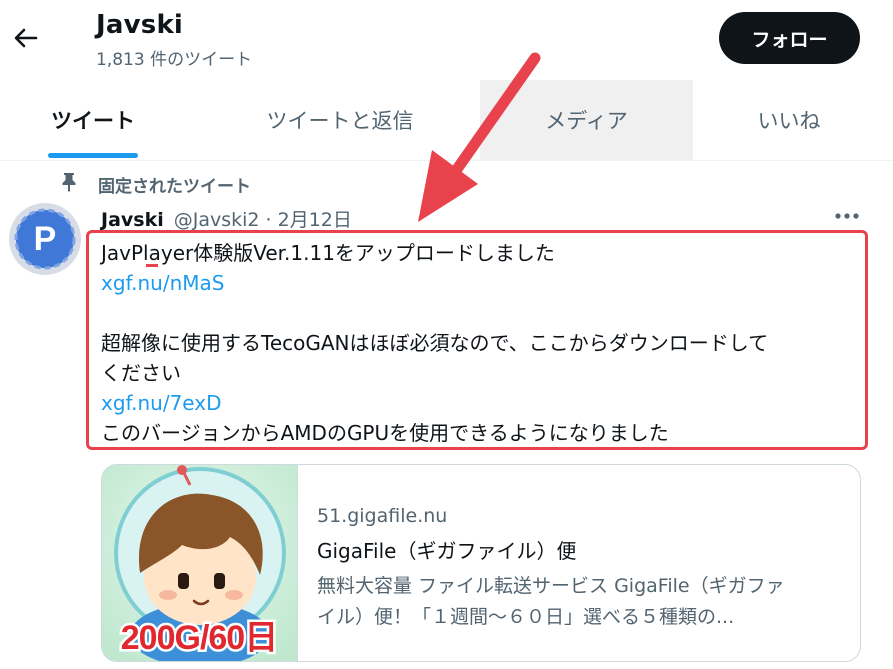 This screenshot has height=669, width=893. What do you see at coordinates (174, 60) in the screenshot?
I see `tweet-count: 1,813 件のツイート` at bounding box center [174, 60].